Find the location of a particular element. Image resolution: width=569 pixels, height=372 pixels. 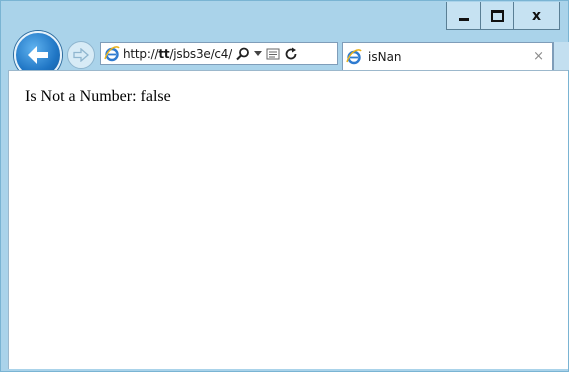

maximize-icon is located at coordinates (497, 15).